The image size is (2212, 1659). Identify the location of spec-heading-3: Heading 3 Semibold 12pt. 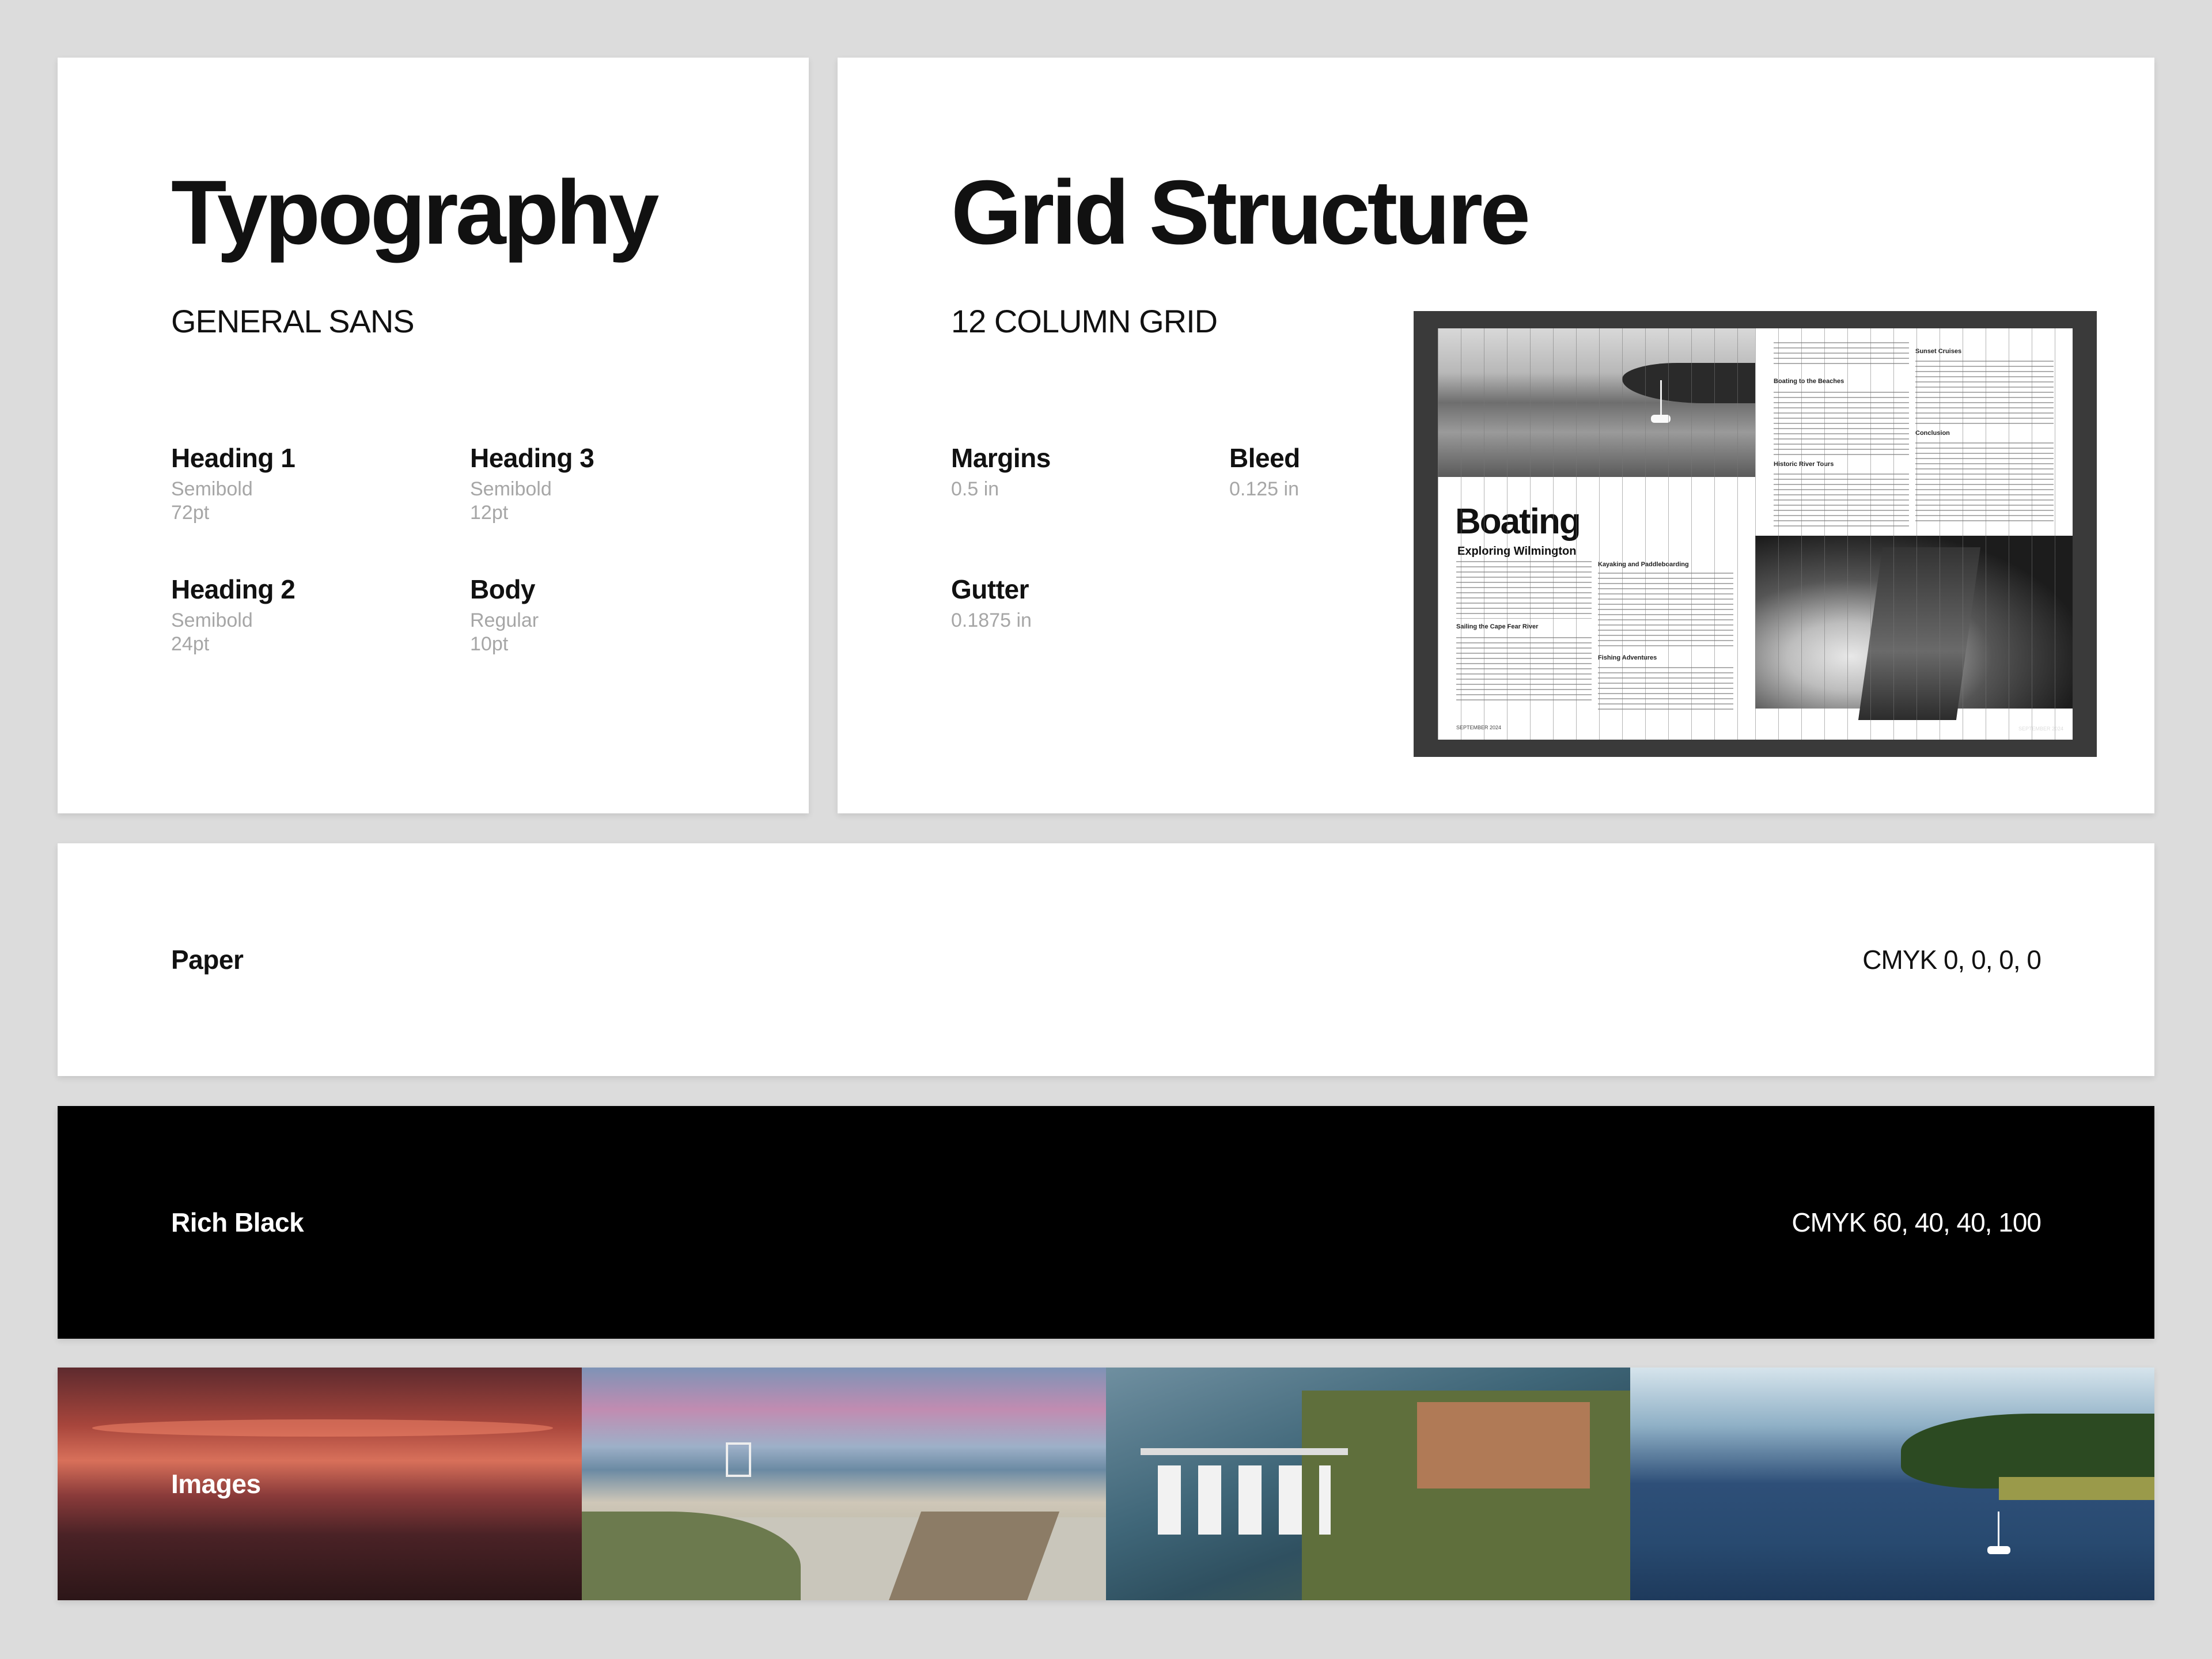
(532, 483).